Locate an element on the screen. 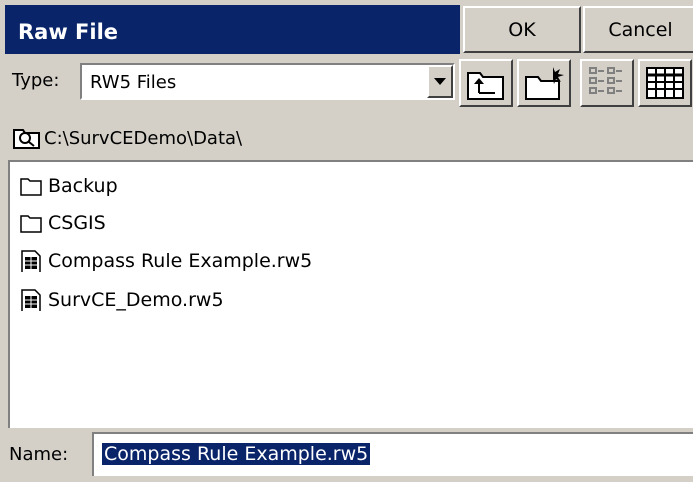 The height and width of the screenshot is (482, 693). details-view-button is located at coordinates (665, 83).